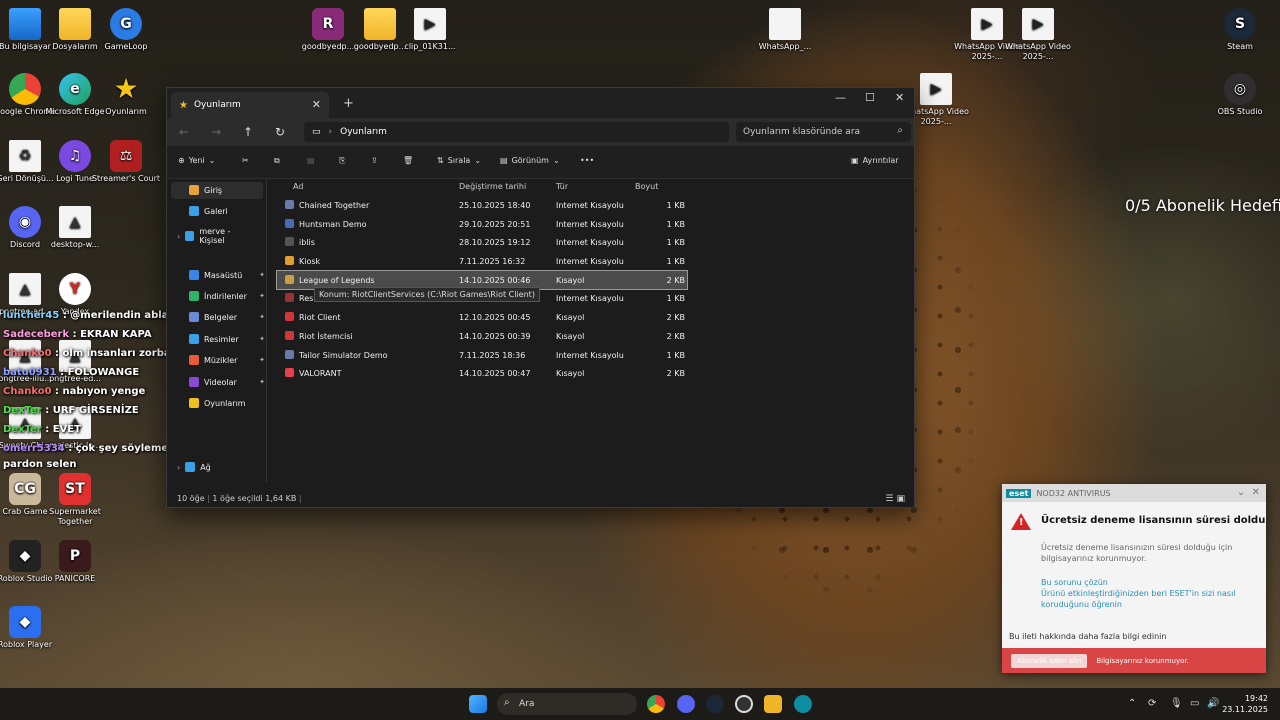 The image size is (1280, 720). What do you see at coordinates (803, 704) in the screenshot?
I see `eset-taskbar-icon` at bounding box center [803, 704].